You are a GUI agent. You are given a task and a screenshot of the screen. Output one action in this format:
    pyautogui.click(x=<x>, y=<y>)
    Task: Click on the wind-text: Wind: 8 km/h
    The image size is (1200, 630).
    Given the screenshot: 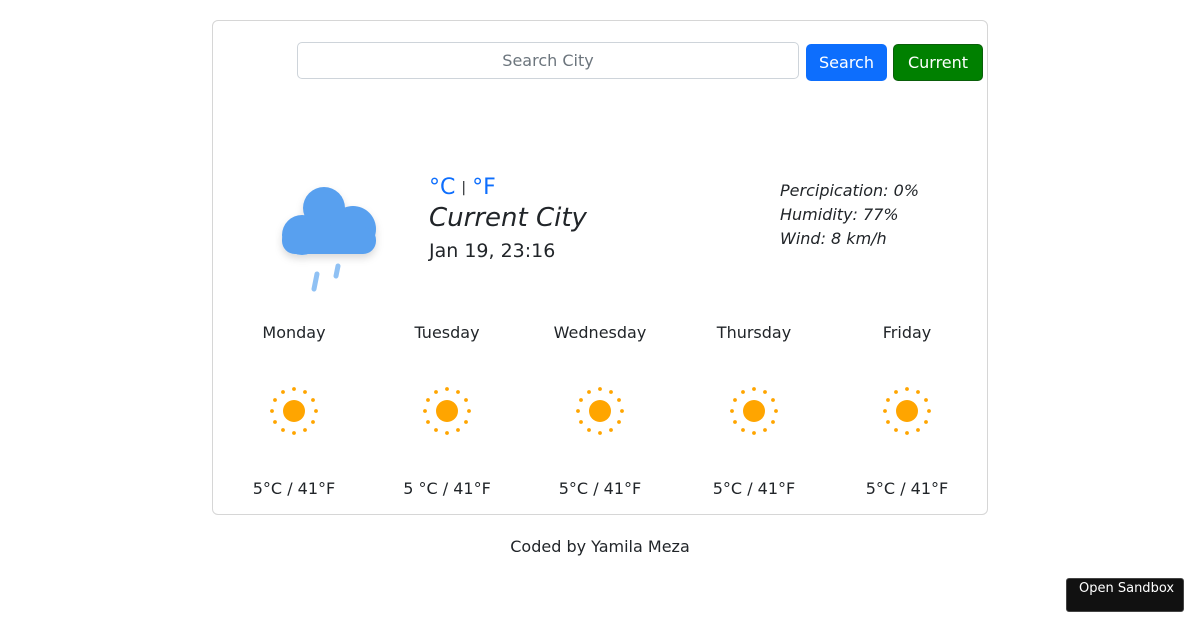 What is the action you would take?
    pyautogui.click(x=833, y=238)
    